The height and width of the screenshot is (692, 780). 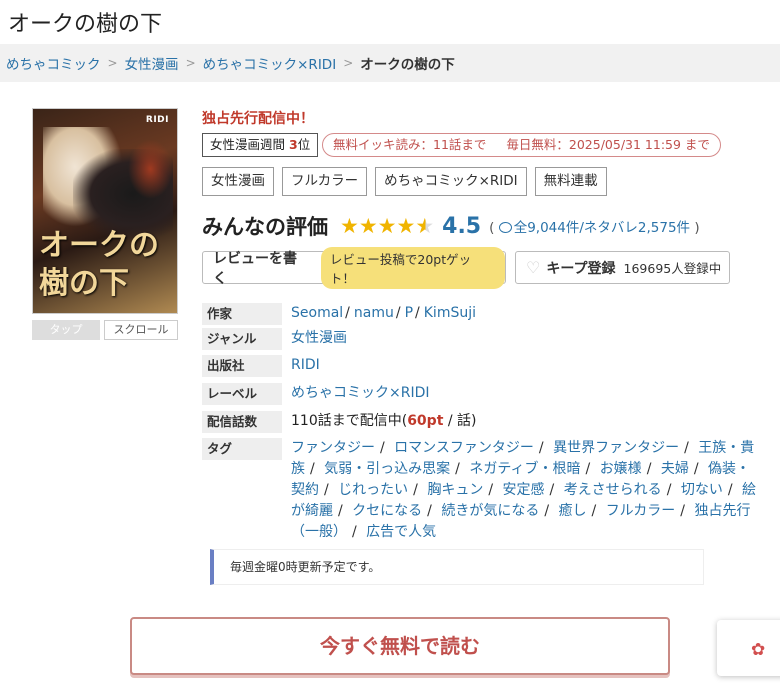 I want to click on tag-link: 切ない, so click(x=702, y=490).